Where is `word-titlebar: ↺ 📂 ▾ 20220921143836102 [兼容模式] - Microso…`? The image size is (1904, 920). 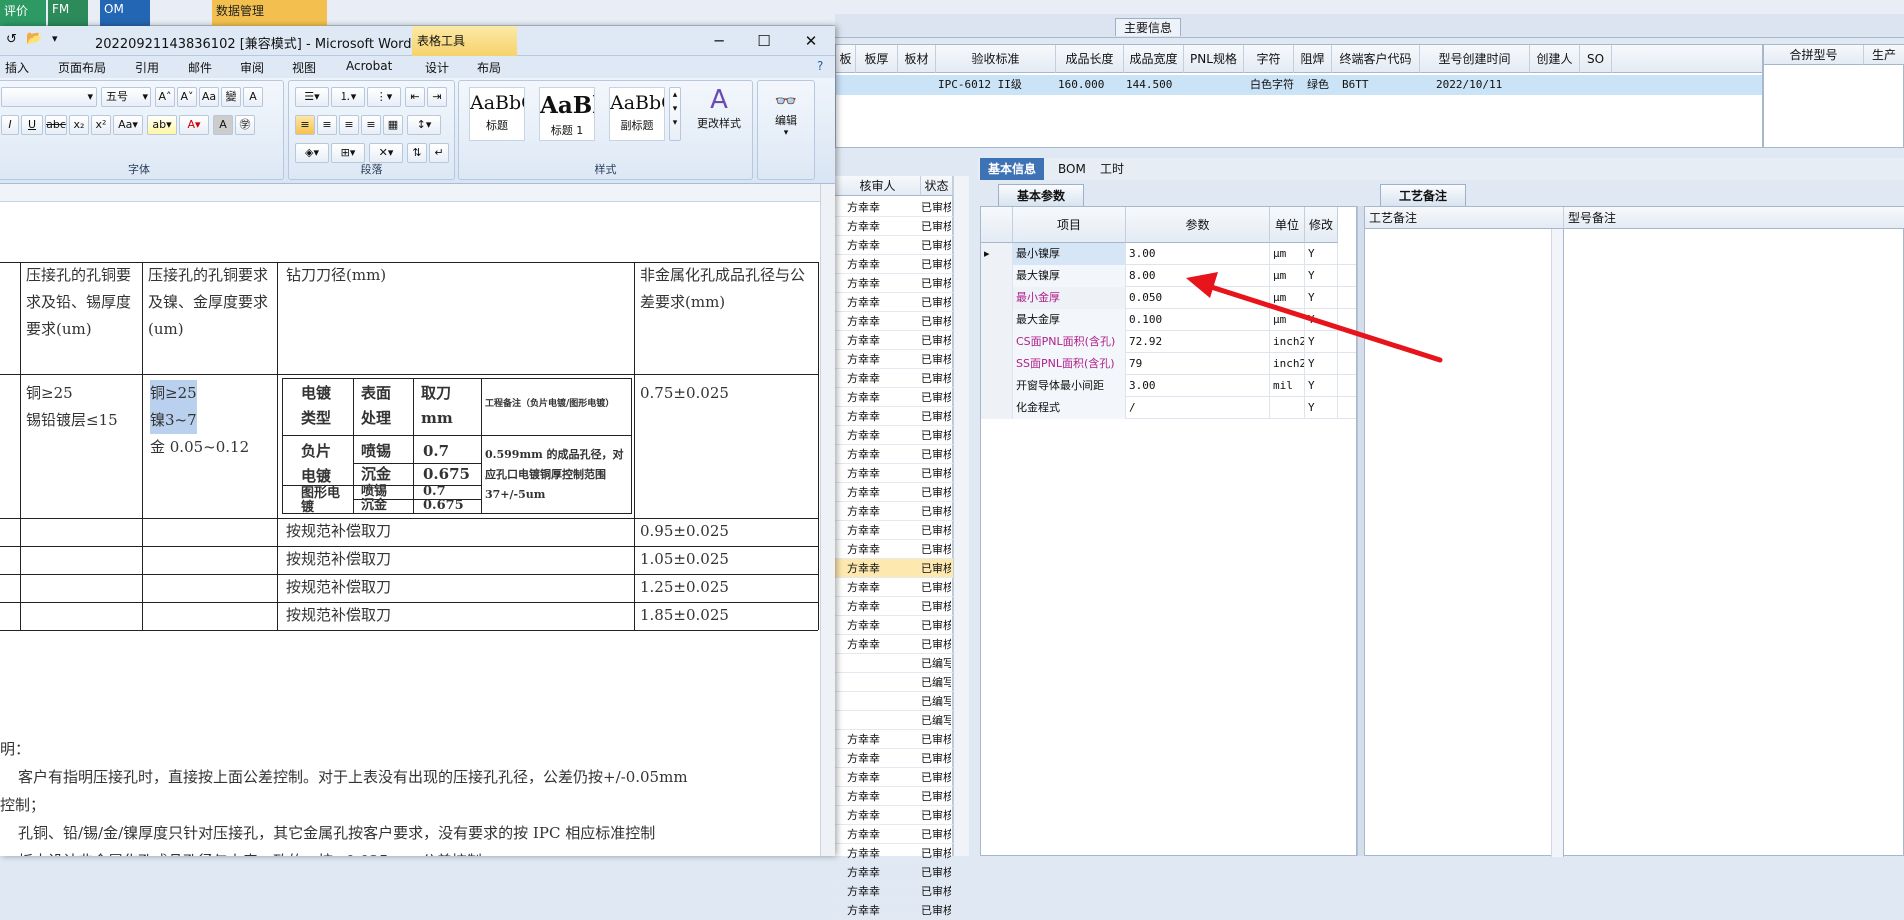
word-titlebar: ↺ 📂 ▾ 20220921143836102 [兼容模式] - Microso… is located at coordinates (417, 41).